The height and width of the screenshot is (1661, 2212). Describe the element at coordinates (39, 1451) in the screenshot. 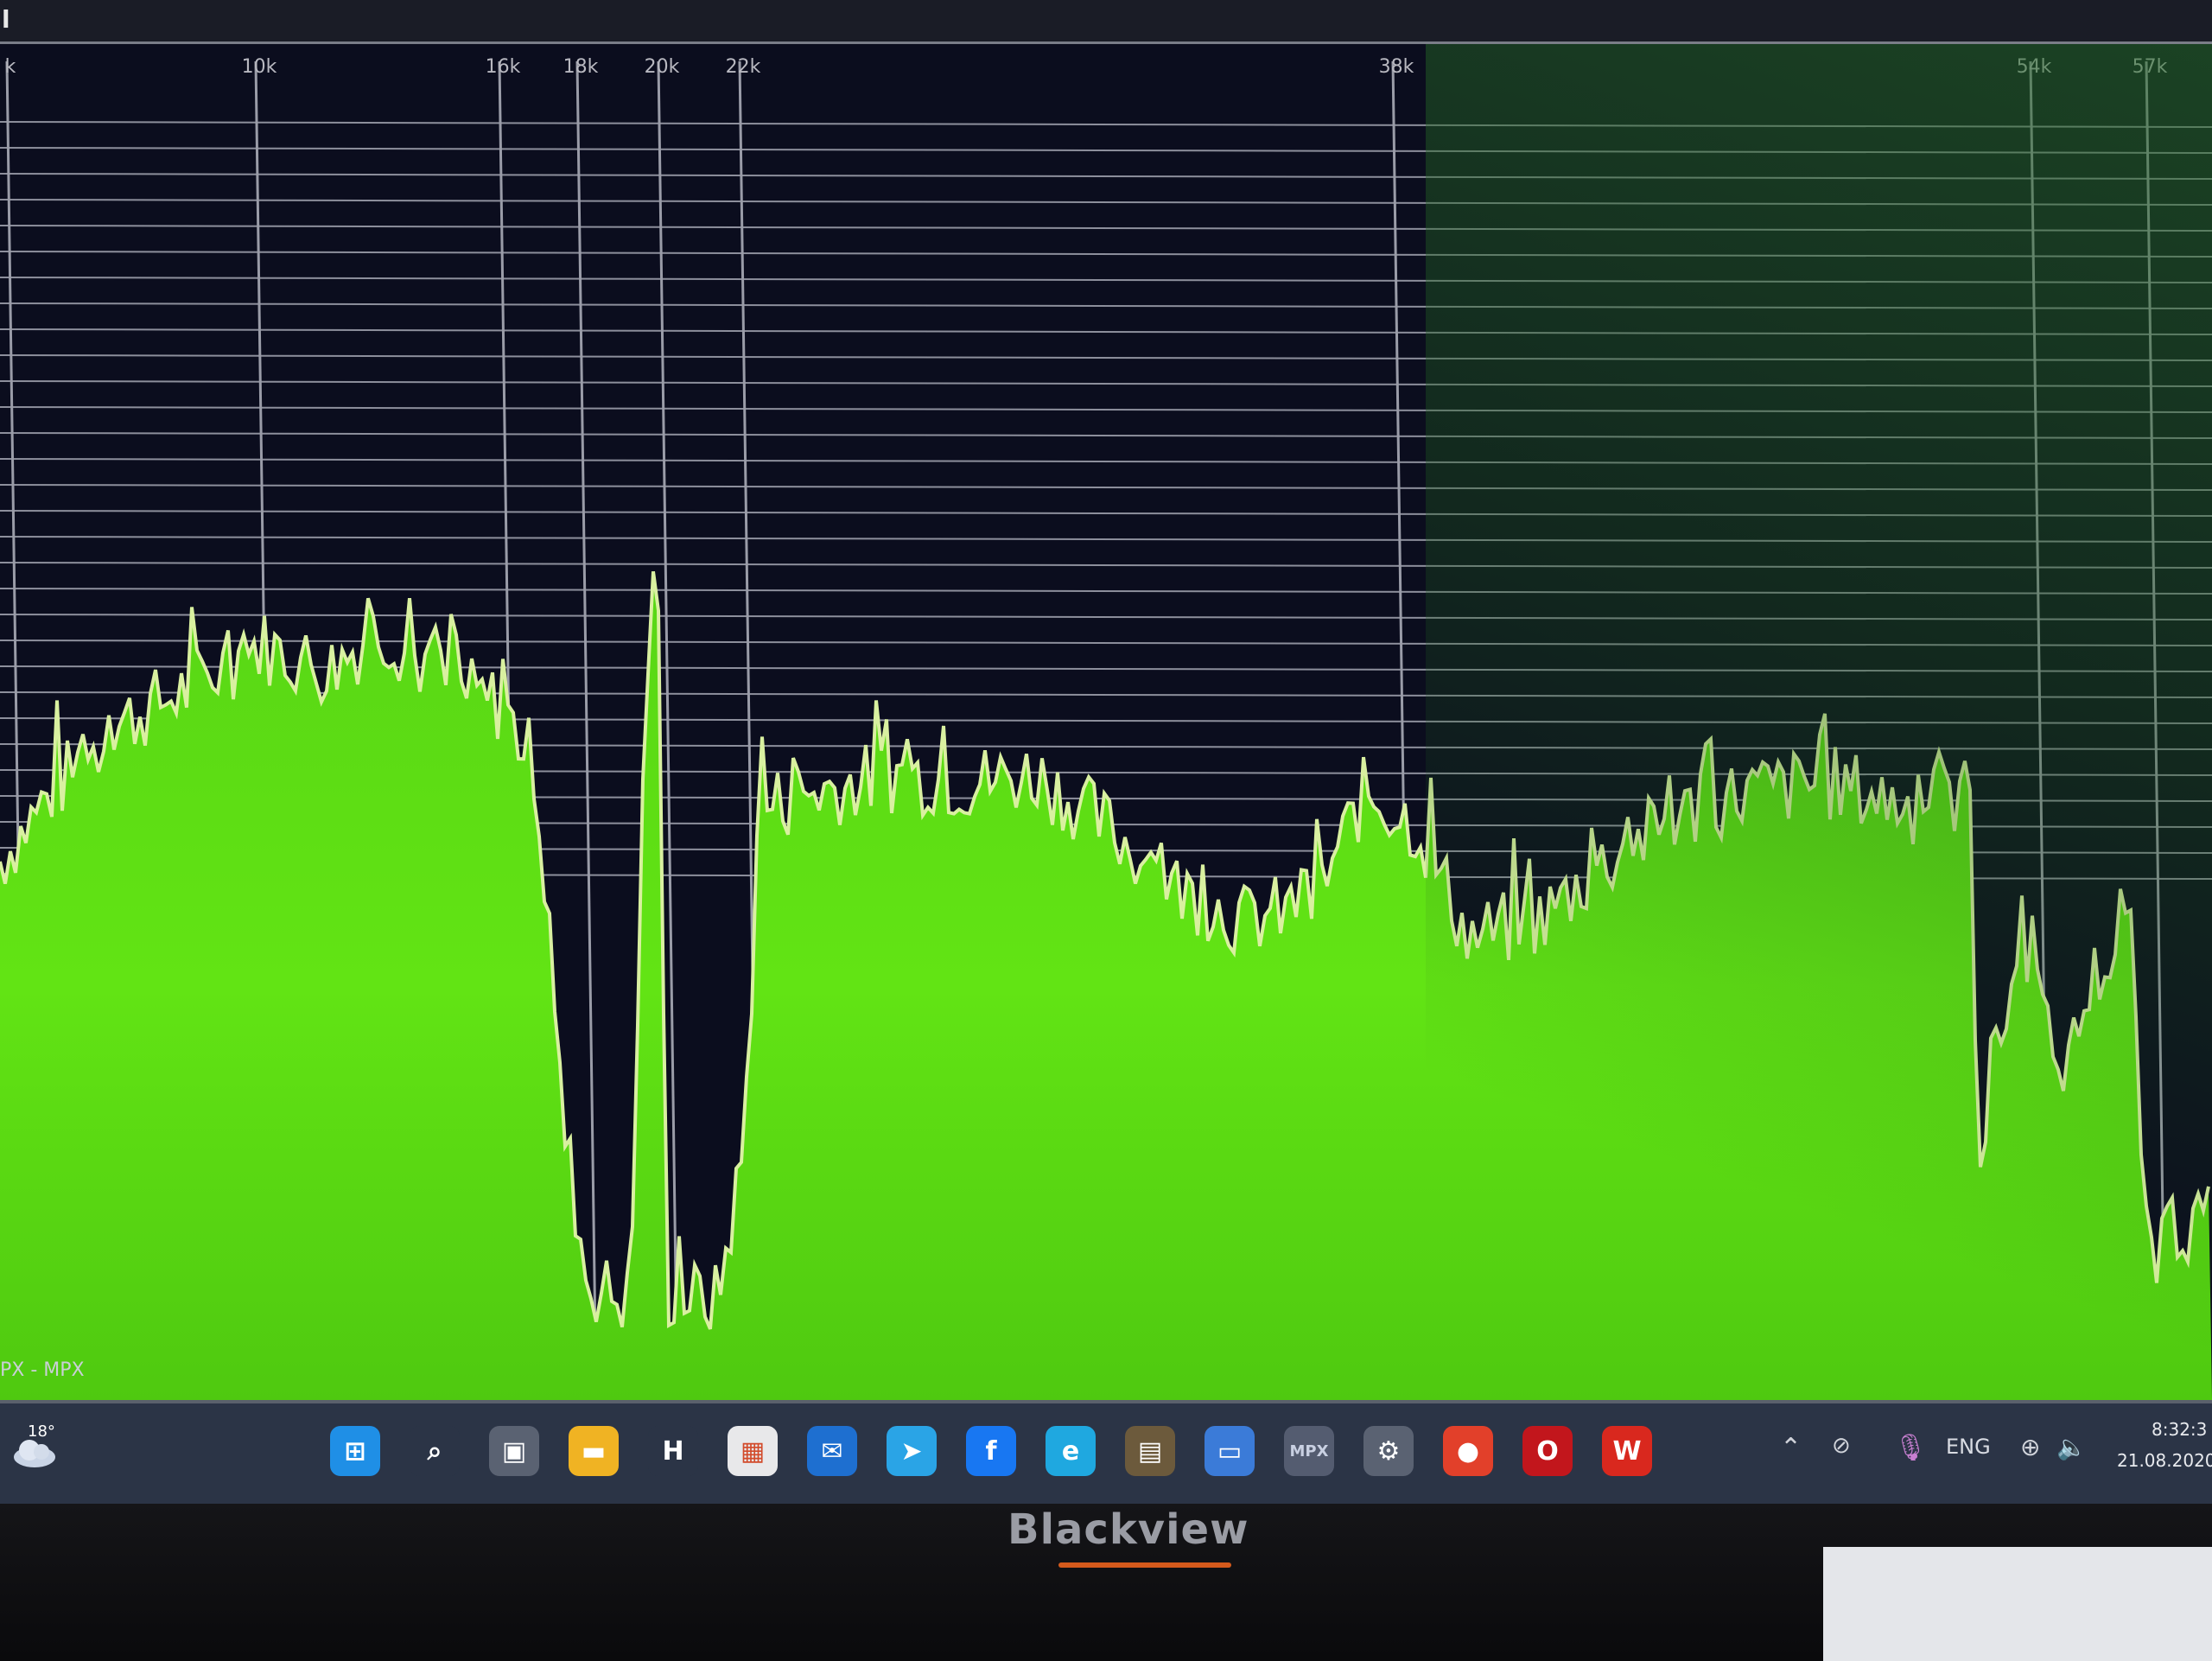

I see `weather-widget: 18°` at that location.